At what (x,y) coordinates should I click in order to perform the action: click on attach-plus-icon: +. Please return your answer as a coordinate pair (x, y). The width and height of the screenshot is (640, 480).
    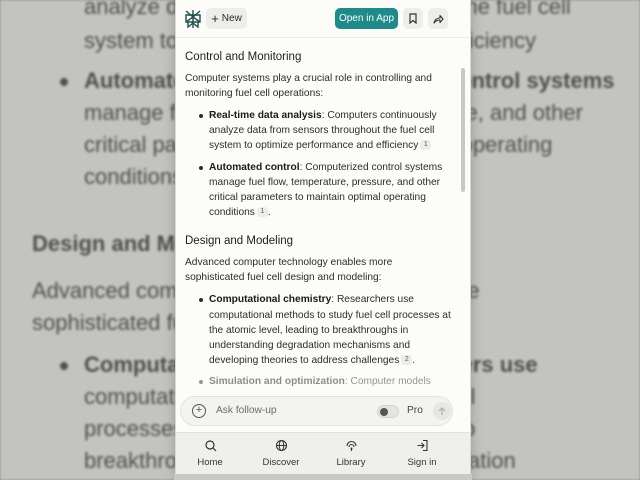
    Looking at the image, I should click on (199, 411).